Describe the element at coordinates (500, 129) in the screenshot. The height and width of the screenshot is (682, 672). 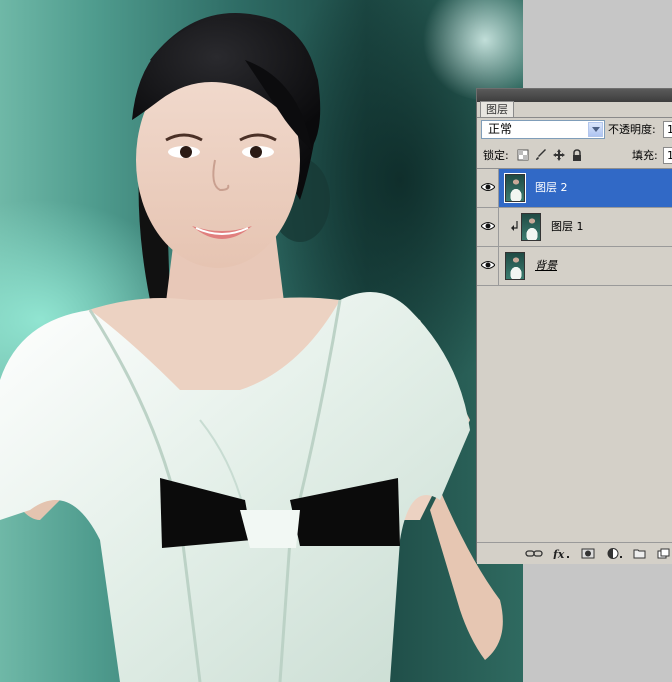
I see `blend-mode-value: 正常` at that location.